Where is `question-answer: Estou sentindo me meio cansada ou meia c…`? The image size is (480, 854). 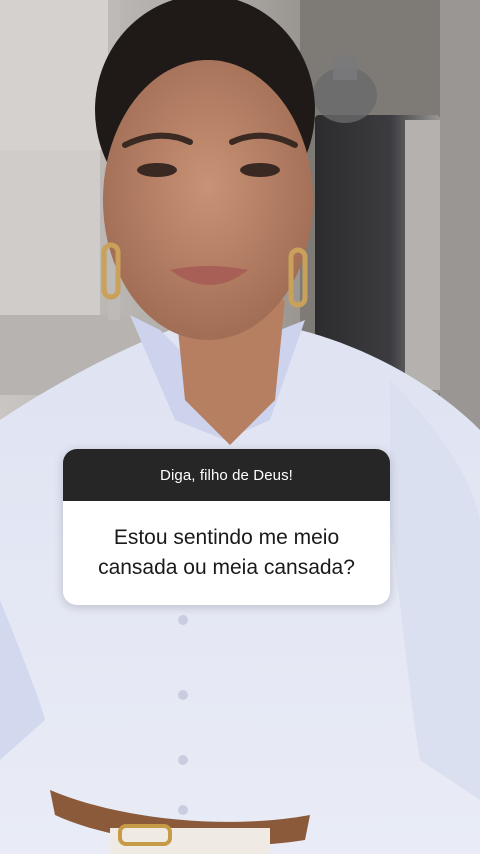 question-answer: Estou sentindo me meio cansada ou meia c… is located at coordinates (226, 552).